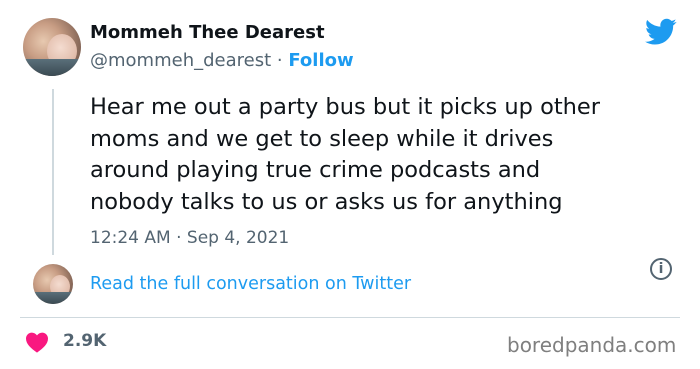  I want to click on tweet-timestamp: 12:24 AM · Sep 4, 2021, so click(189, 238).